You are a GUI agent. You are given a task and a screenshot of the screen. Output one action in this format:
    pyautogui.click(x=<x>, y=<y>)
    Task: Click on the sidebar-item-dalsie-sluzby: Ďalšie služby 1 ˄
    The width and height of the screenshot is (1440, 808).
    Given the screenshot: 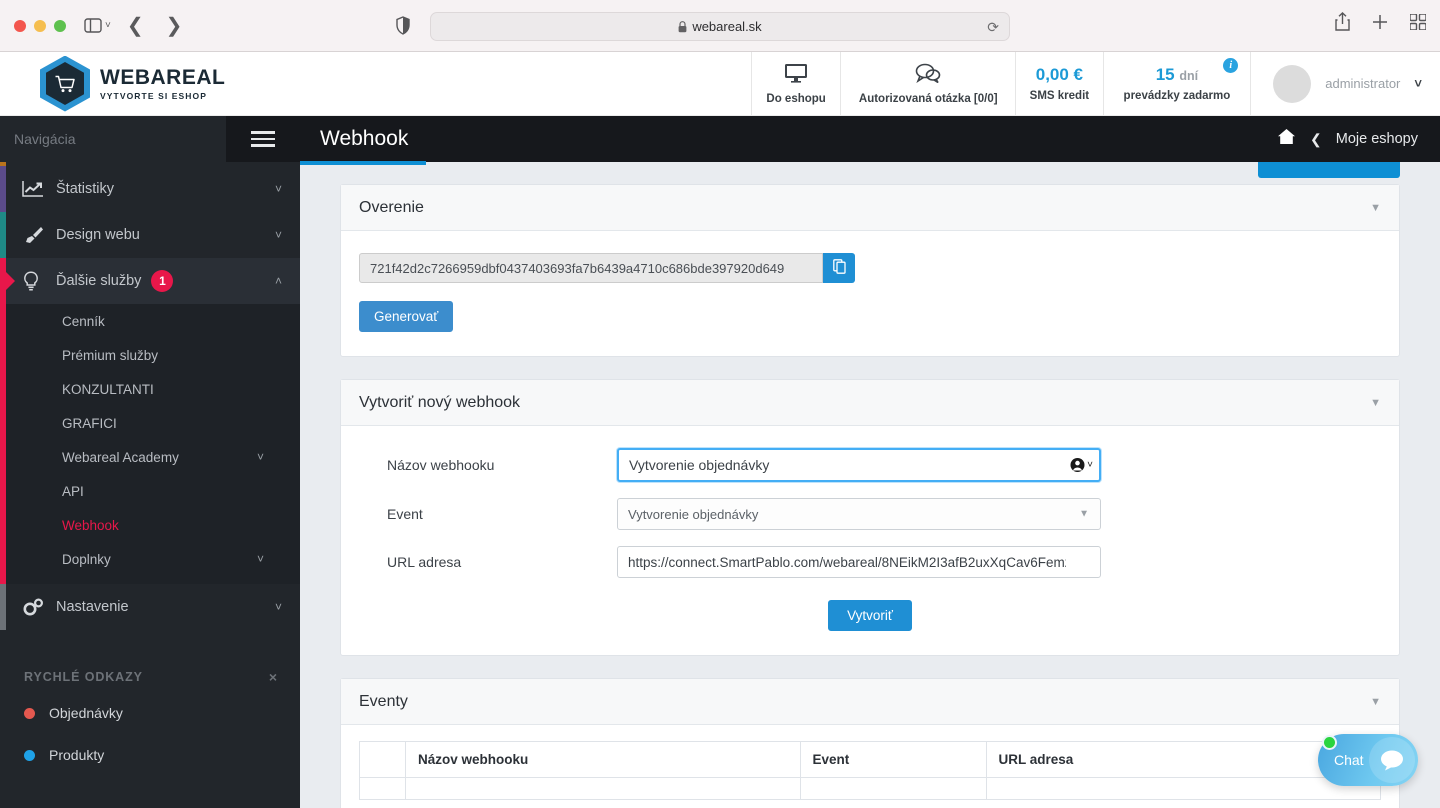 What is the action you would take?
    pyautogui.click(x=150, y=281)
    